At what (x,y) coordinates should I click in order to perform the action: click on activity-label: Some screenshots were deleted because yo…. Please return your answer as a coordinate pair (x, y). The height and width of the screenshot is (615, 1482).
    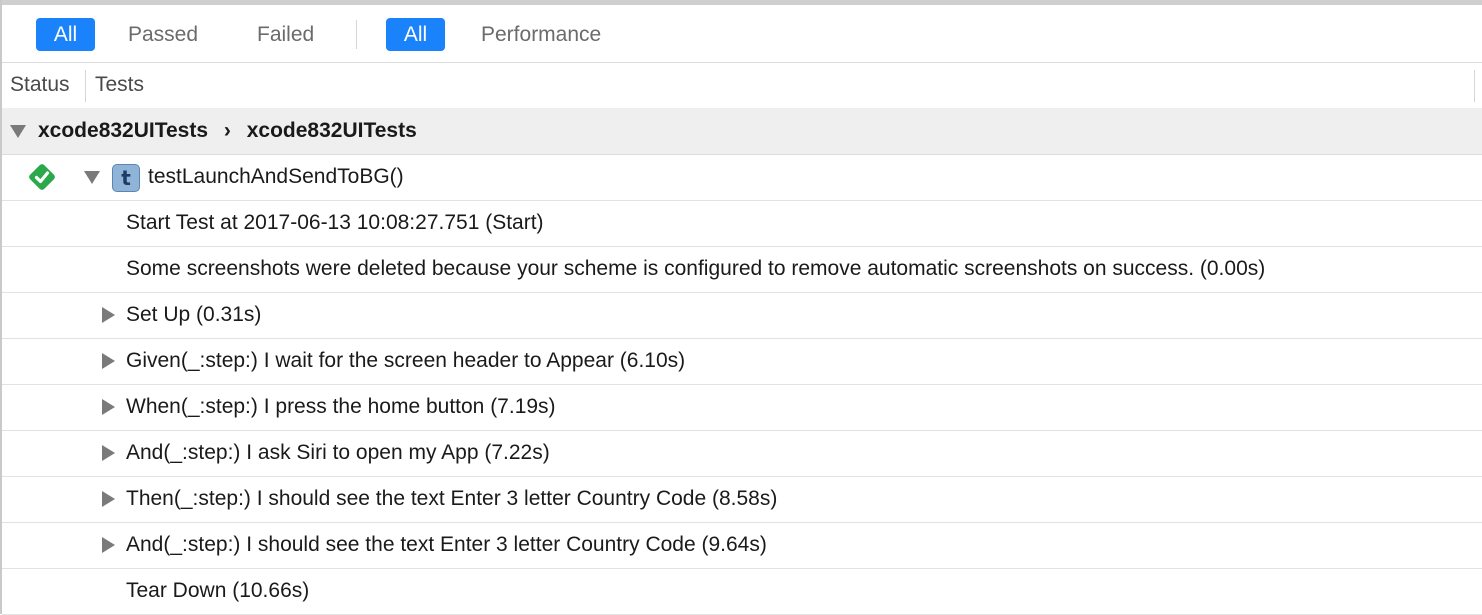
    Looking at the image, I should click on (696, 268).